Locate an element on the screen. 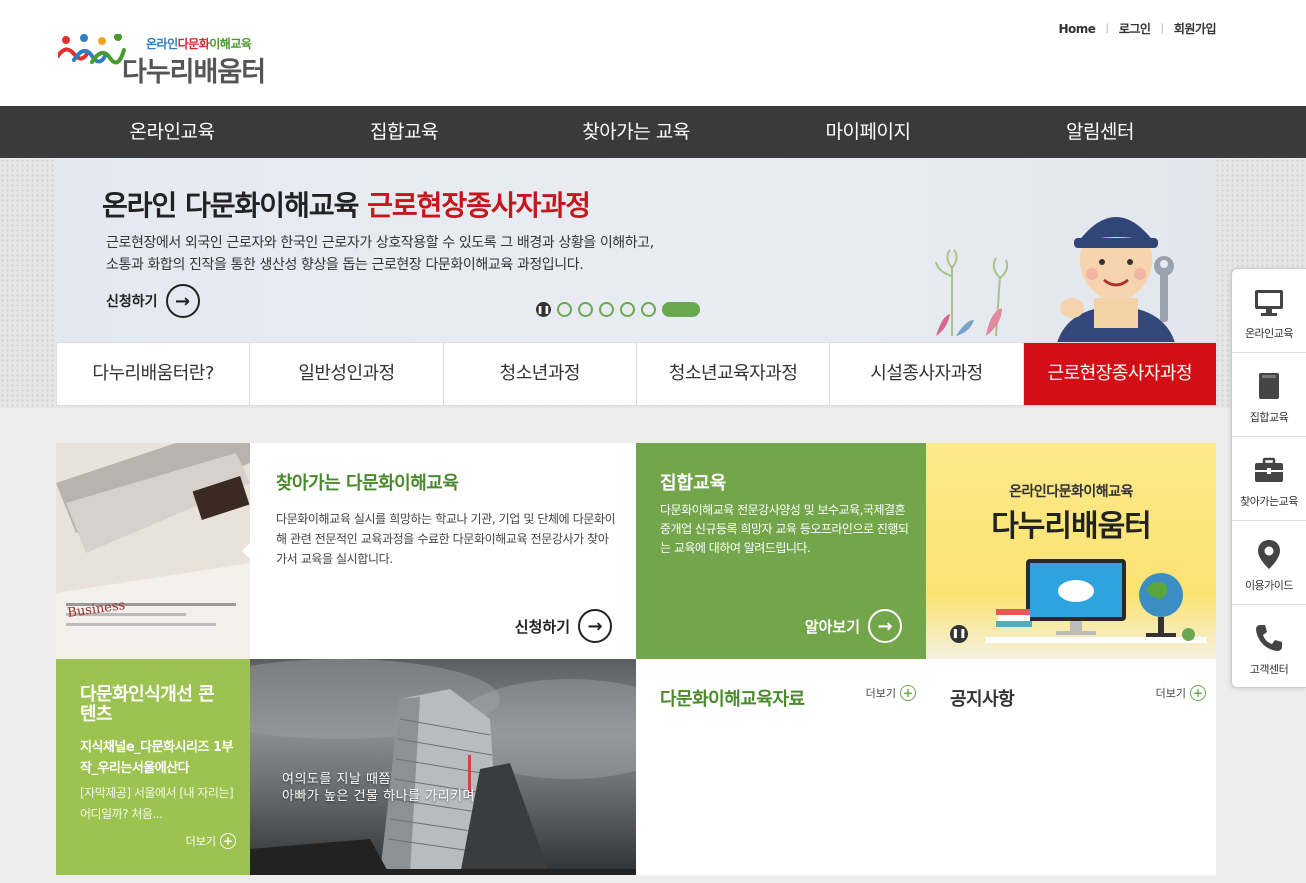 Image resolution: width=1306 pixels, height=883 pixels. group-title: 집합교육 is located at coordinates (693, 482).